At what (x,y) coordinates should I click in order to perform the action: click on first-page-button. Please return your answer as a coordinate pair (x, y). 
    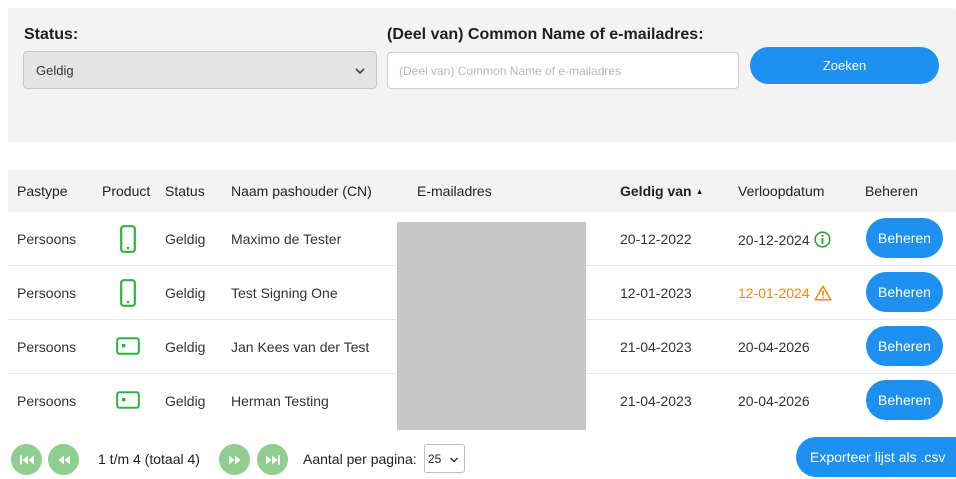
    Looking at the image, I should click on (26, 459).